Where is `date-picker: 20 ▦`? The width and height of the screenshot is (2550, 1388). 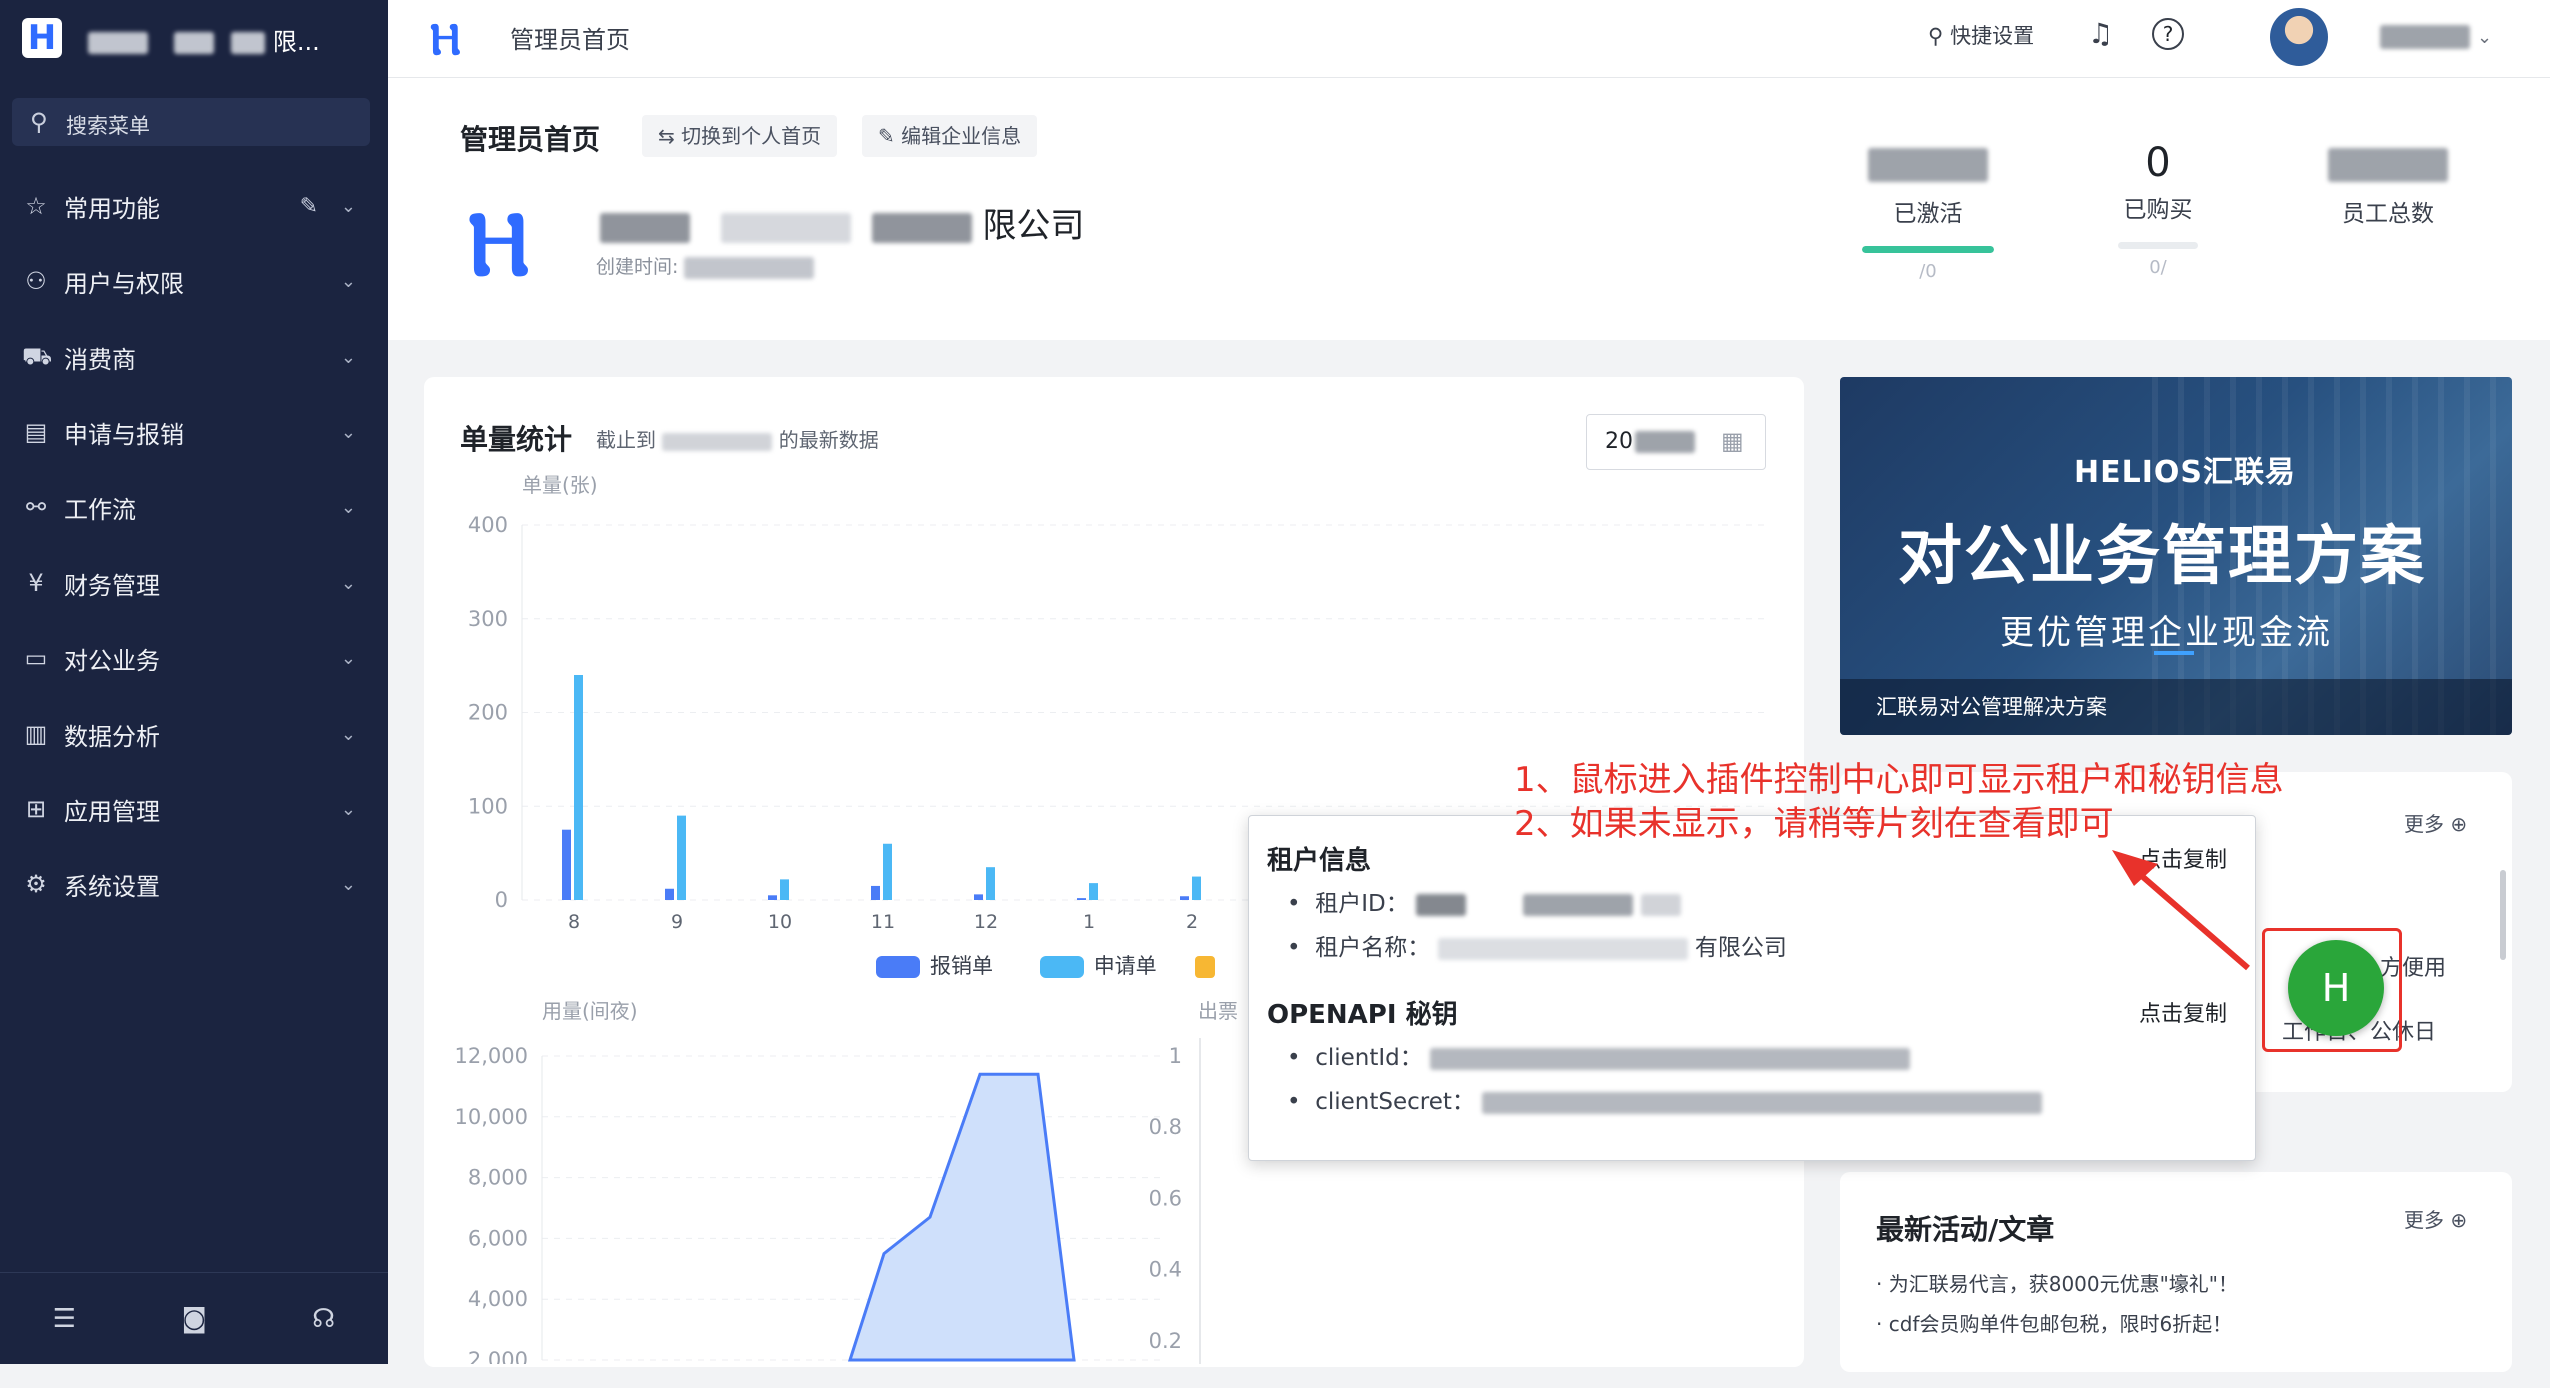
date-picker: 20 ▦ is located at coordinates (1676, 442).